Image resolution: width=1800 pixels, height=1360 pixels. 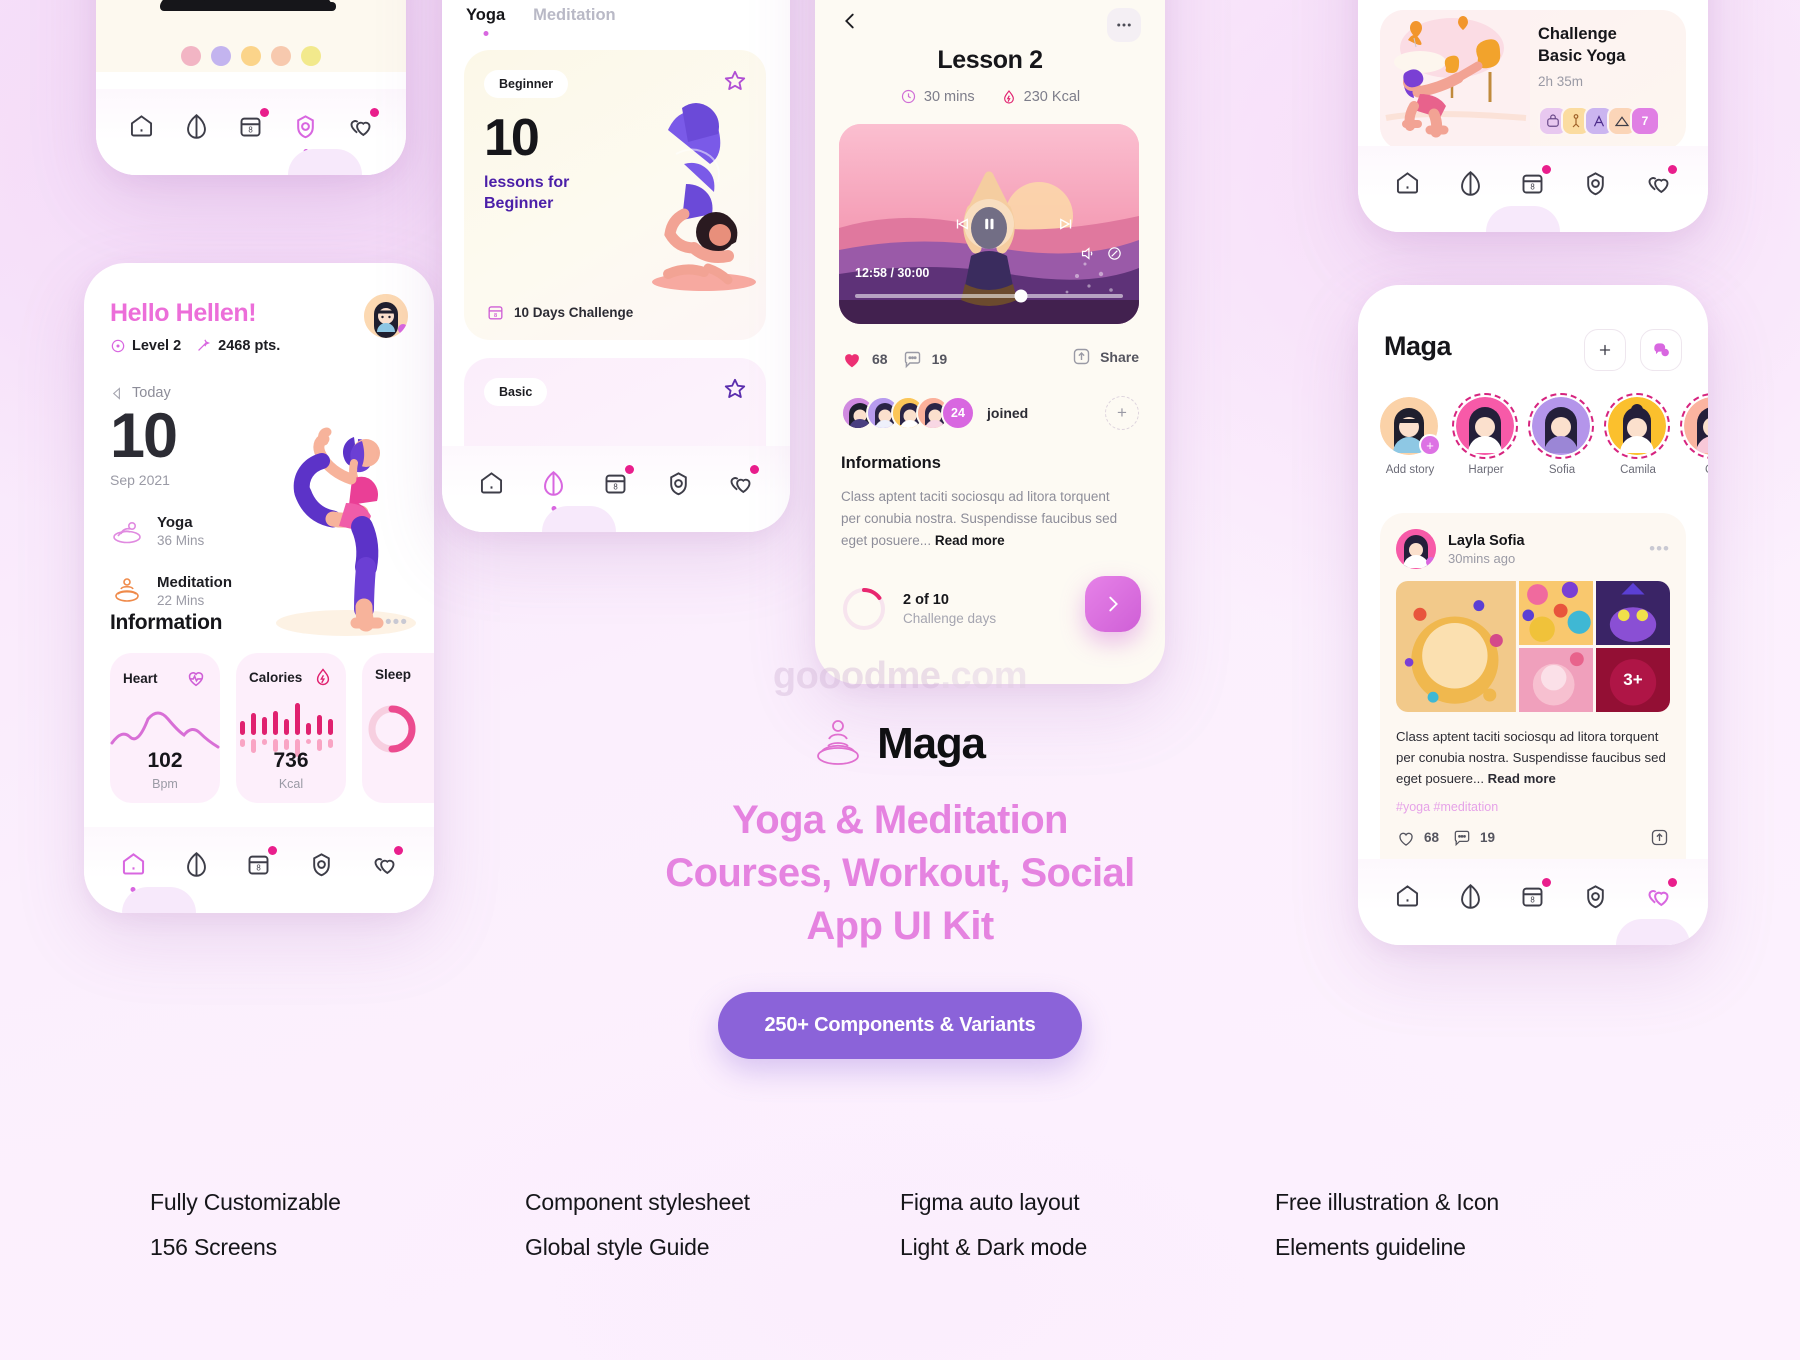 I want to click on add-story-badge: +, so click(x=1430, y=445).